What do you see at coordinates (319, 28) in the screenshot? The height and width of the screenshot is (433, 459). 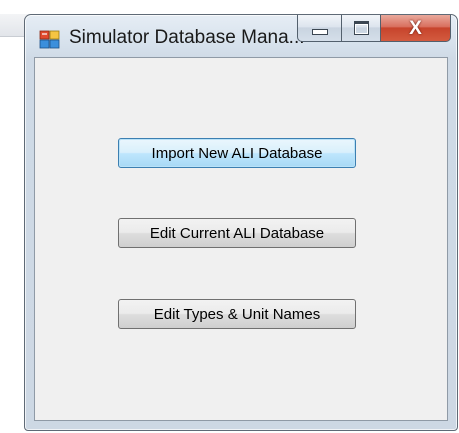 I see `minimize-button` at bounding box center [319, 28].